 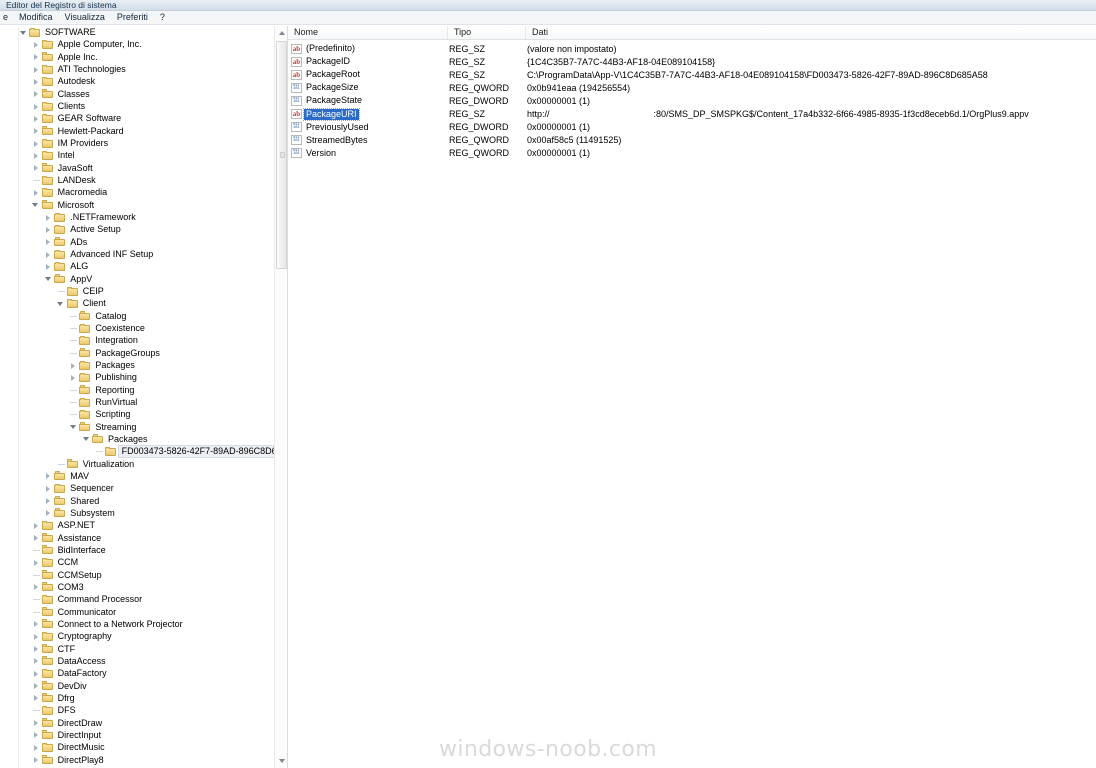 I want to click on value-row-version: 011 101 Version REG_QWORD 0x00000001 (1), so click(x=692, y=153).